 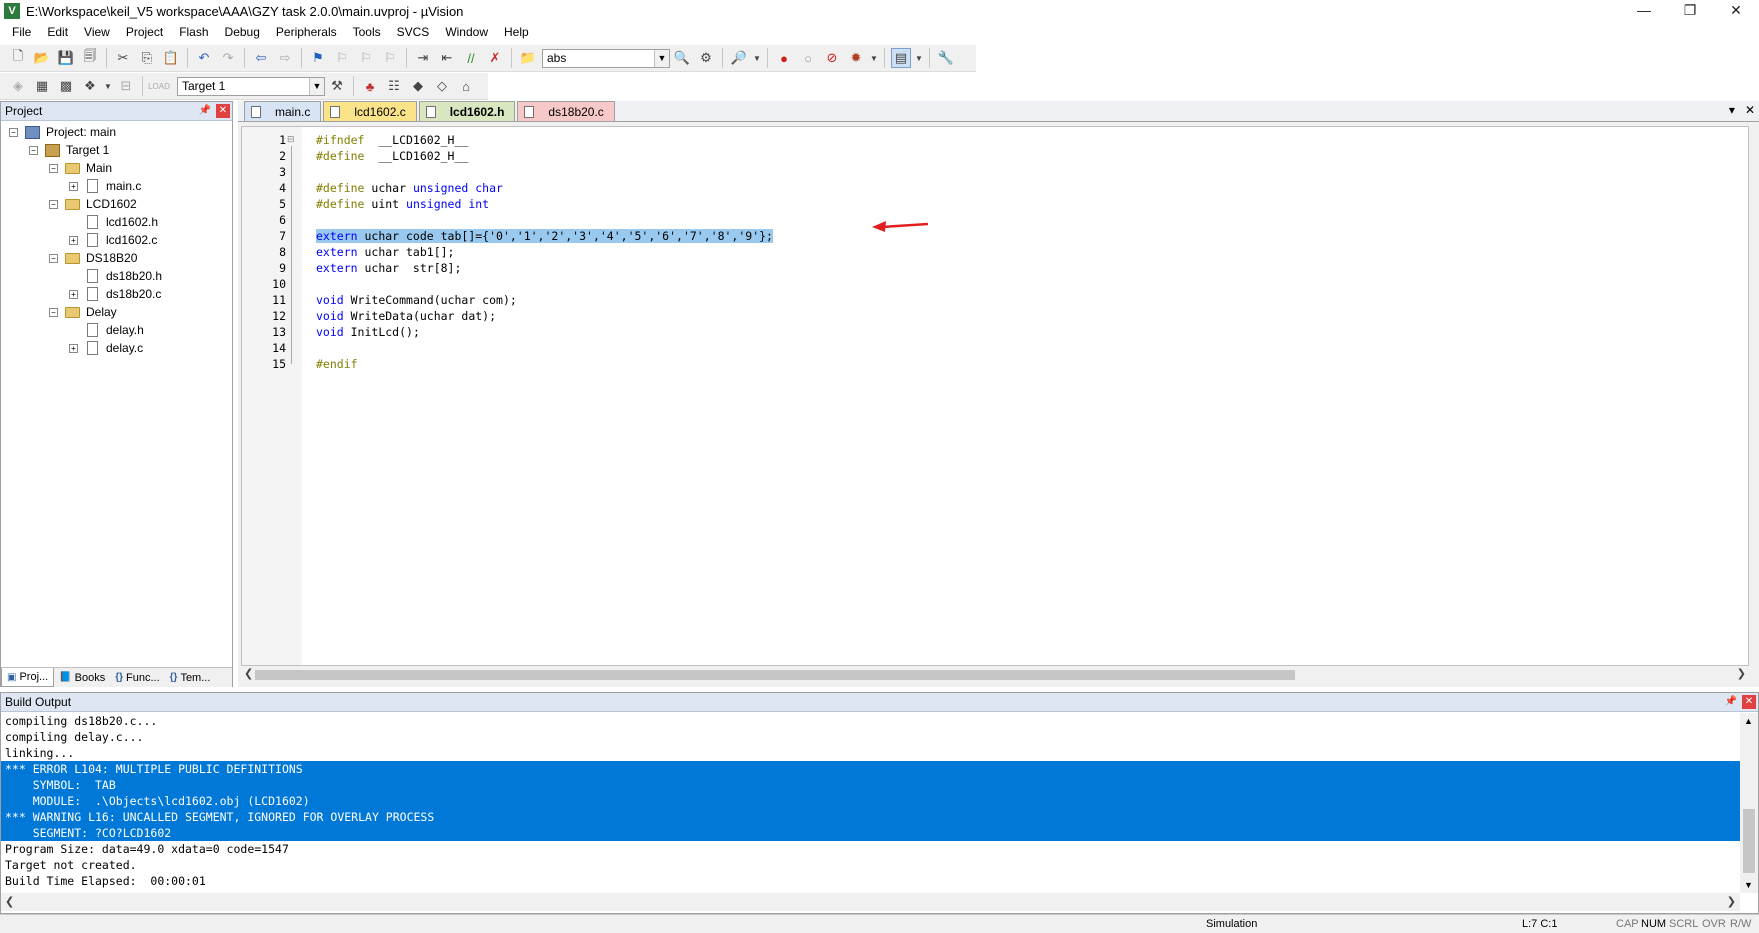 I want to click on bookmark-clear-icon: ⚐, so click(x=390, y=58).